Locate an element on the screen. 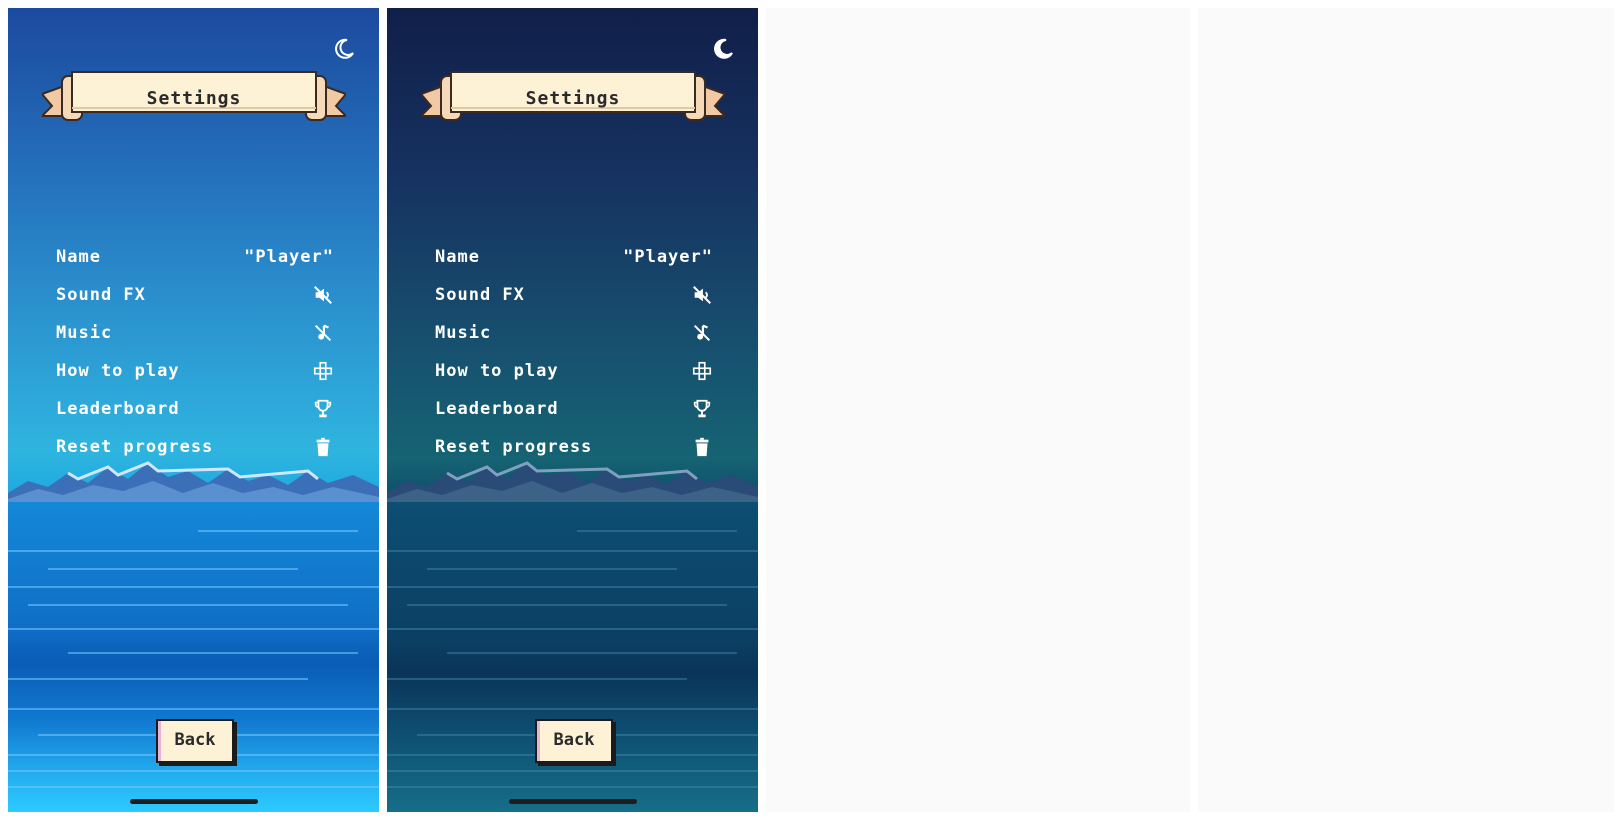  moon-outline-icon is located at coordinates (344, 49).